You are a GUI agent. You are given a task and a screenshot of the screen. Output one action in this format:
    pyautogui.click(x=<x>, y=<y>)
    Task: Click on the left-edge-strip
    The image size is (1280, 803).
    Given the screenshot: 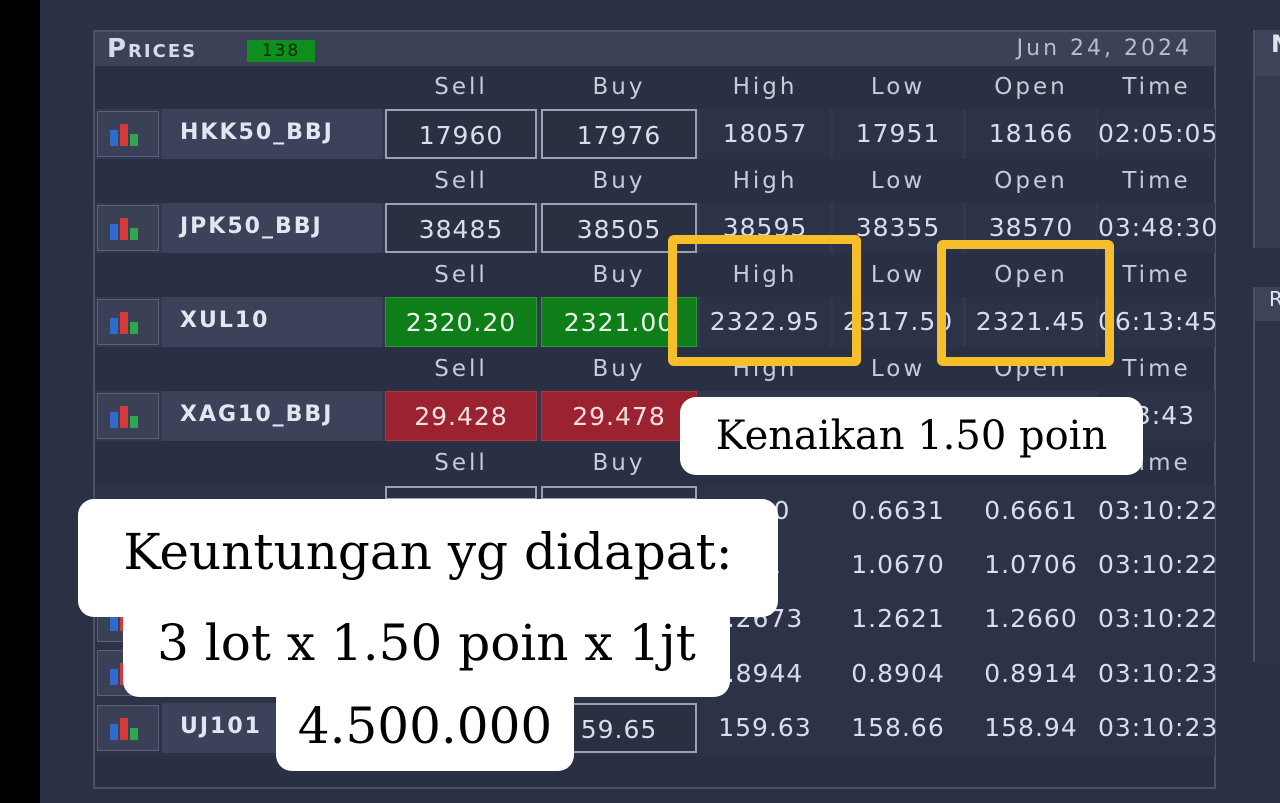 What is the action you would take?
    pyautogui.click(x=20, y=401)
    